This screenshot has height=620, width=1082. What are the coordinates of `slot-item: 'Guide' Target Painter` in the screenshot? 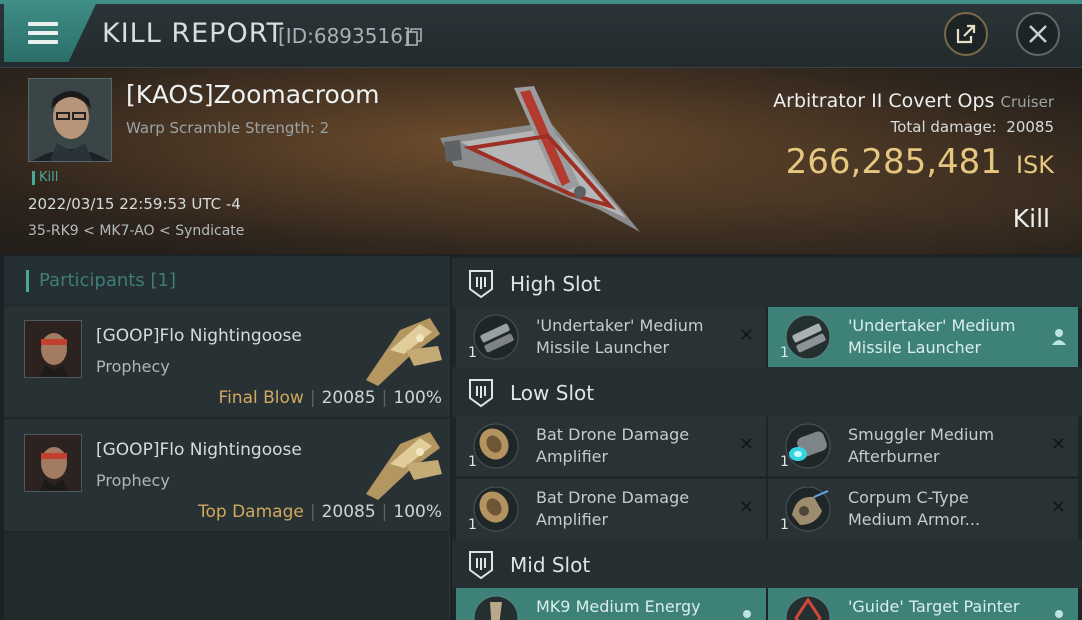 It's located at (923, 604).